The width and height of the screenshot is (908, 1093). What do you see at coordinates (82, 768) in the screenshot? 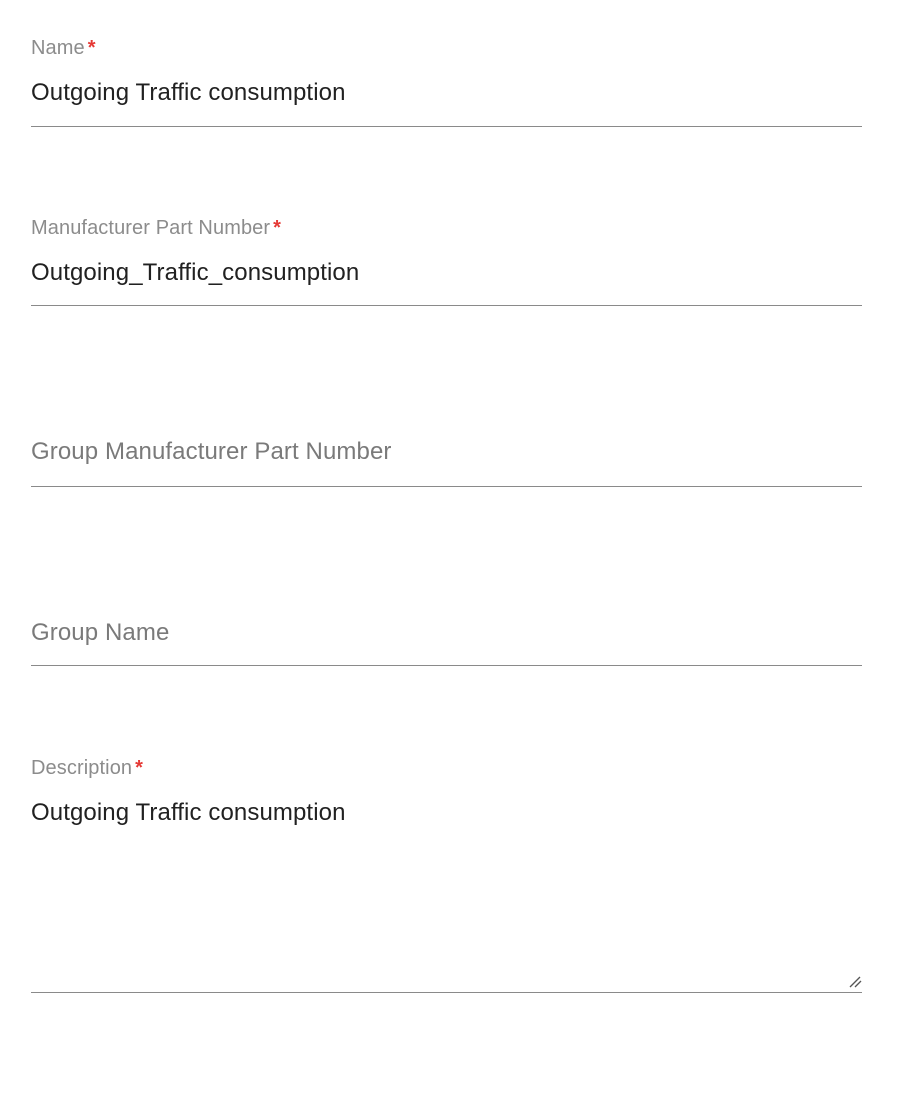
I see `description-label-text: Description` at bounding box center [82, 768].